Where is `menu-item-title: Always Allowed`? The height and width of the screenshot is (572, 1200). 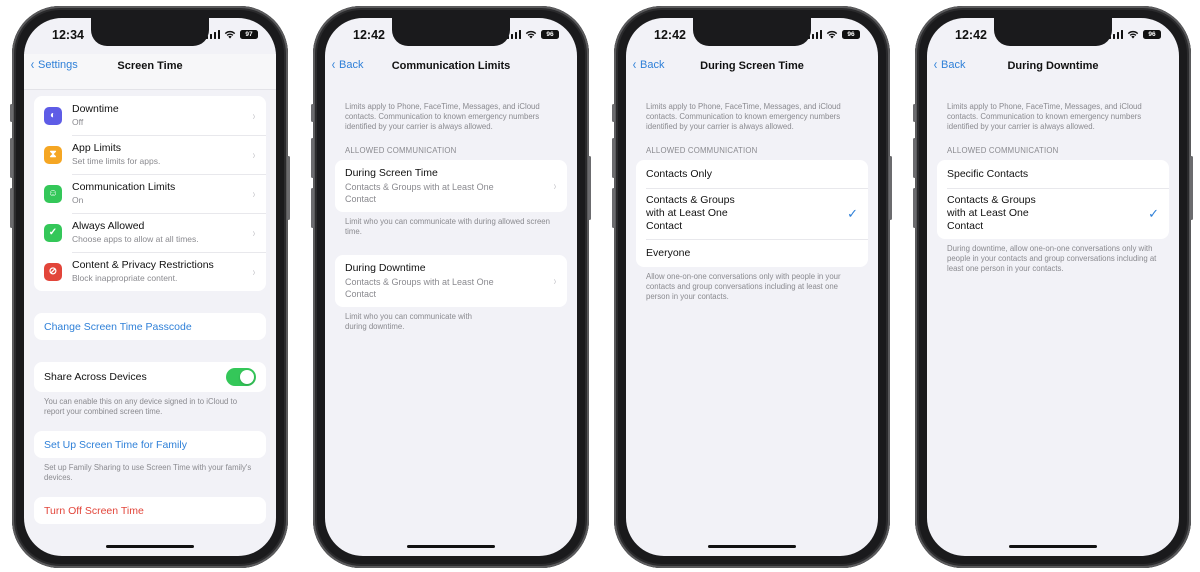 menu-item-title: Always Allowed is located at coordinates (108, 226).